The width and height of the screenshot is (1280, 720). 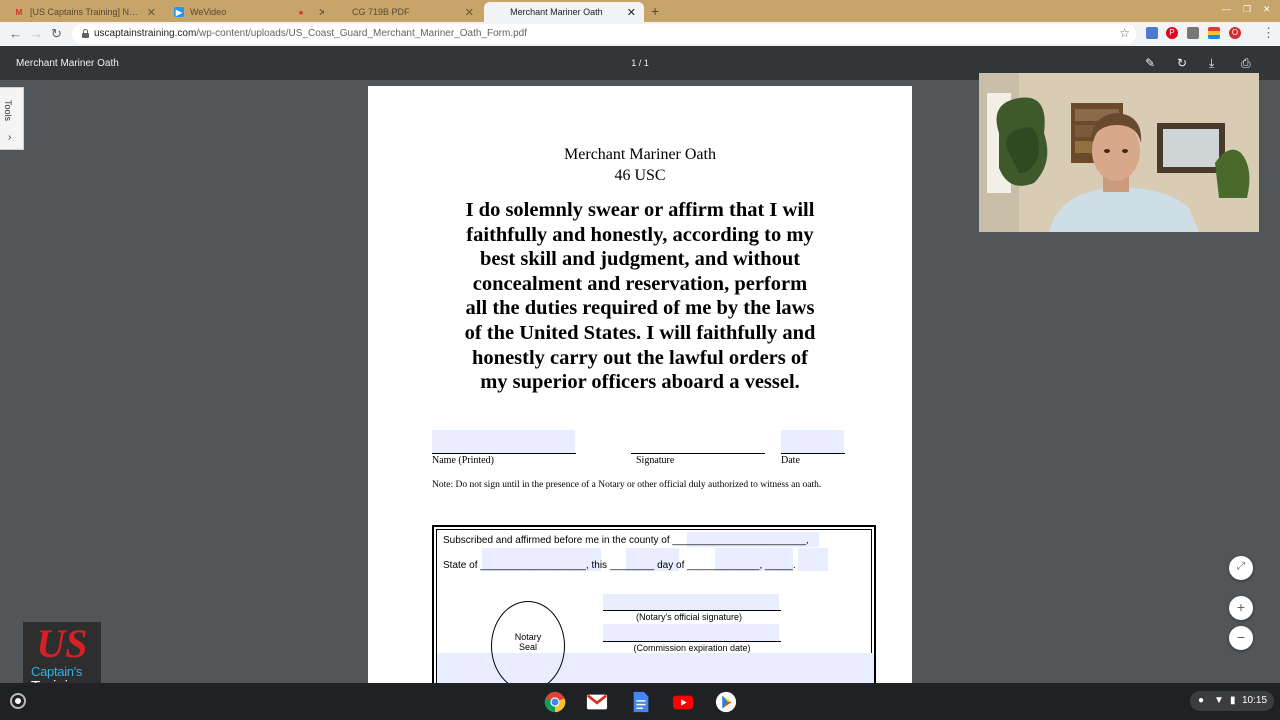 I want to click on record-icon: ●, so click(x=301, y=12).